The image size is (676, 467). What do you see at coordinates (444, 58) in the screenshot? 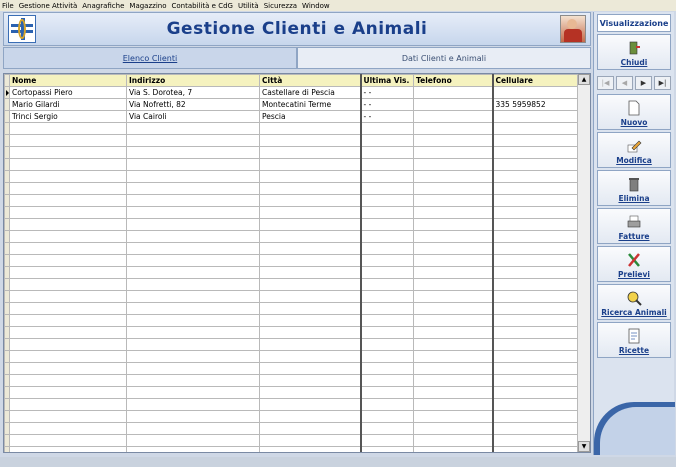
I see `tab-dati-clienti-animali: Dati Clienti e Animali` at bounding box center [444, 58].